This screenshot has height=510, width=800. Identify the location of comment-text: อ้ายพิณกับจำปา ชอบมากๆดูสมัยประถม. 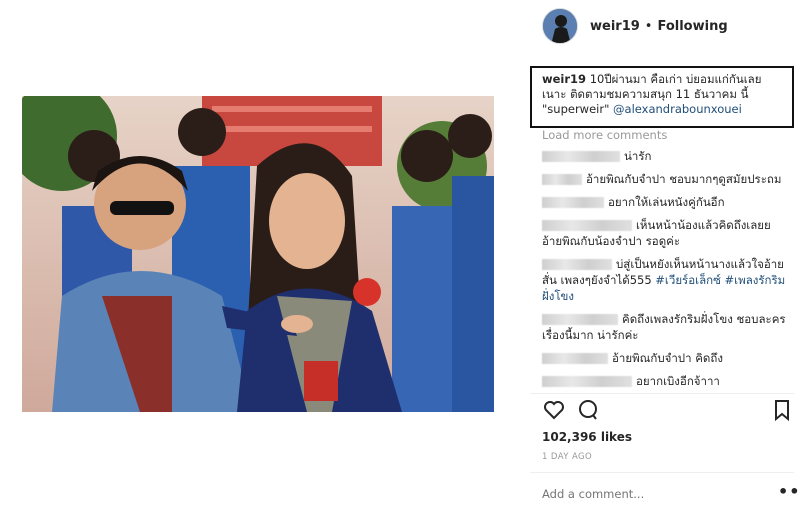
(684, 179).